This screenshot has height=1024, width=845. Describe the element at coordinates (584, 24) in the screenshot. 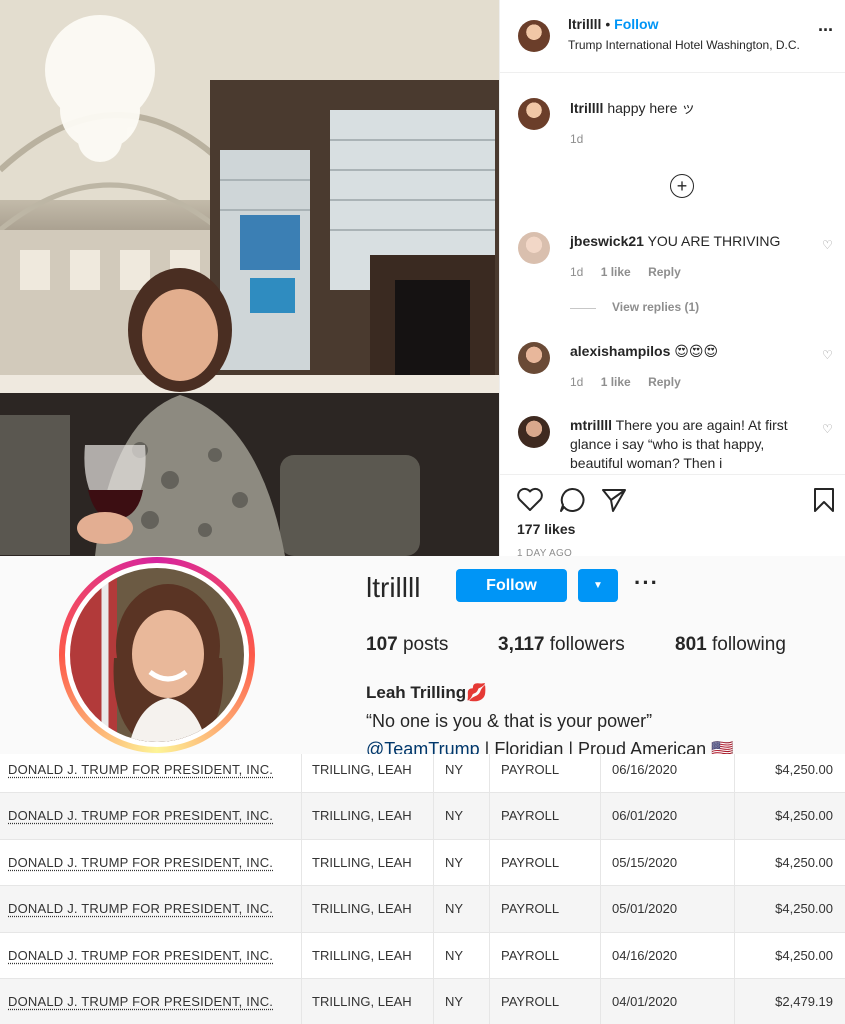

I see `author-username: ltrillll` at that location.